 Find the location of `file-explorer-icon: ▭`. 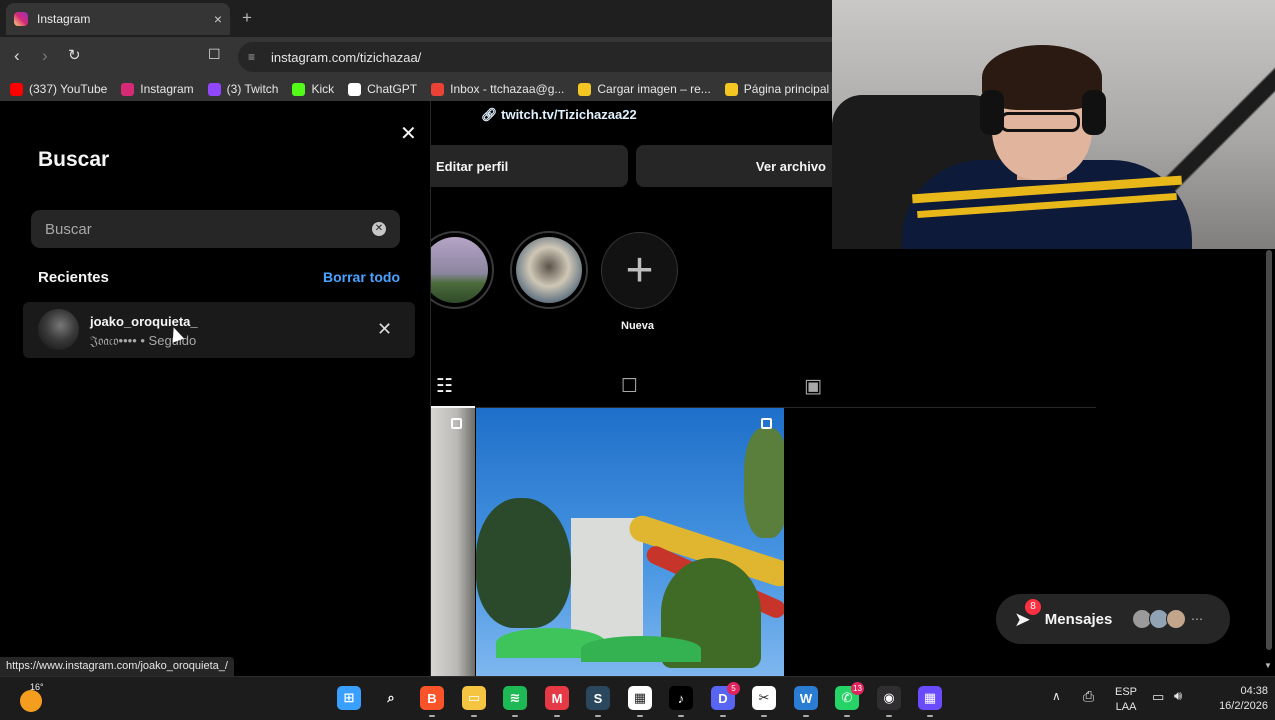

file-explorer-icon: ▭ is located at coordinates (474, 698).